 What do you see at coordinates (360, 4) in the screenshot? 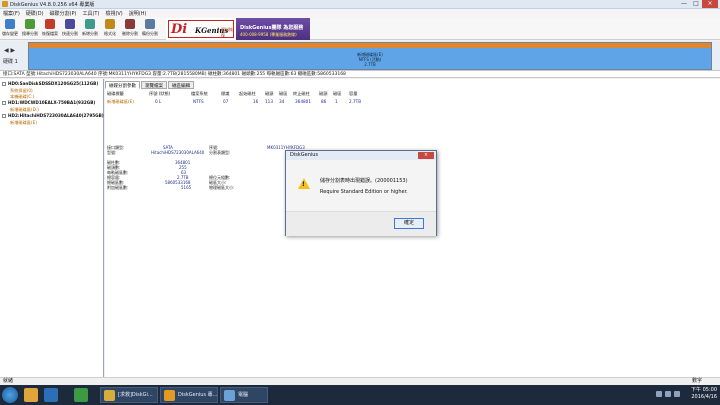
I see `title-bar: DiskGenius V4.8.0.256 x64 專業版 — □ ×` at bounding box center [360, 4].